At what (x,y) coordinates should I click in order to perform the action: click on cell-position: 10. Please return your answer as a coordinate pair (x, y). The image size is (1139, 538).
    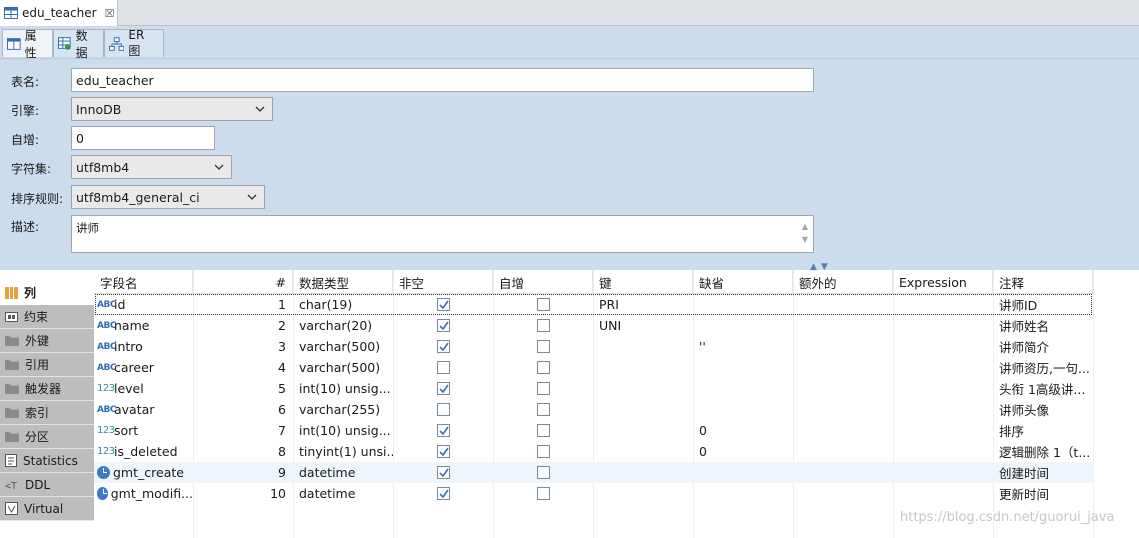
    Looking at the image, I should click on (243, 493).